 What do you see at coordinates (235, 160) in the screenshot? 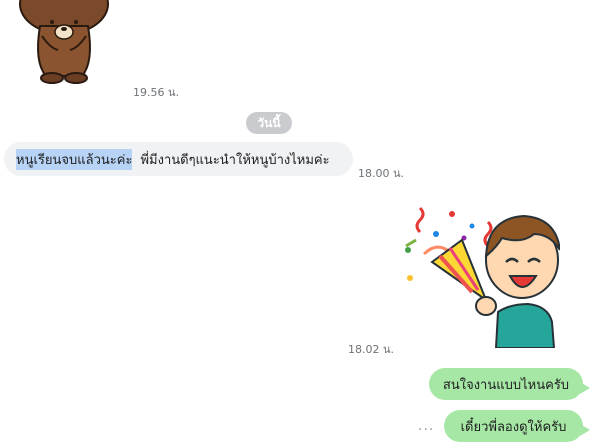
I see `message-text: พี่มีงานดีๆแนะนำให้หนูบ้างไหมค่ะ` at bounding box center [235, 160].